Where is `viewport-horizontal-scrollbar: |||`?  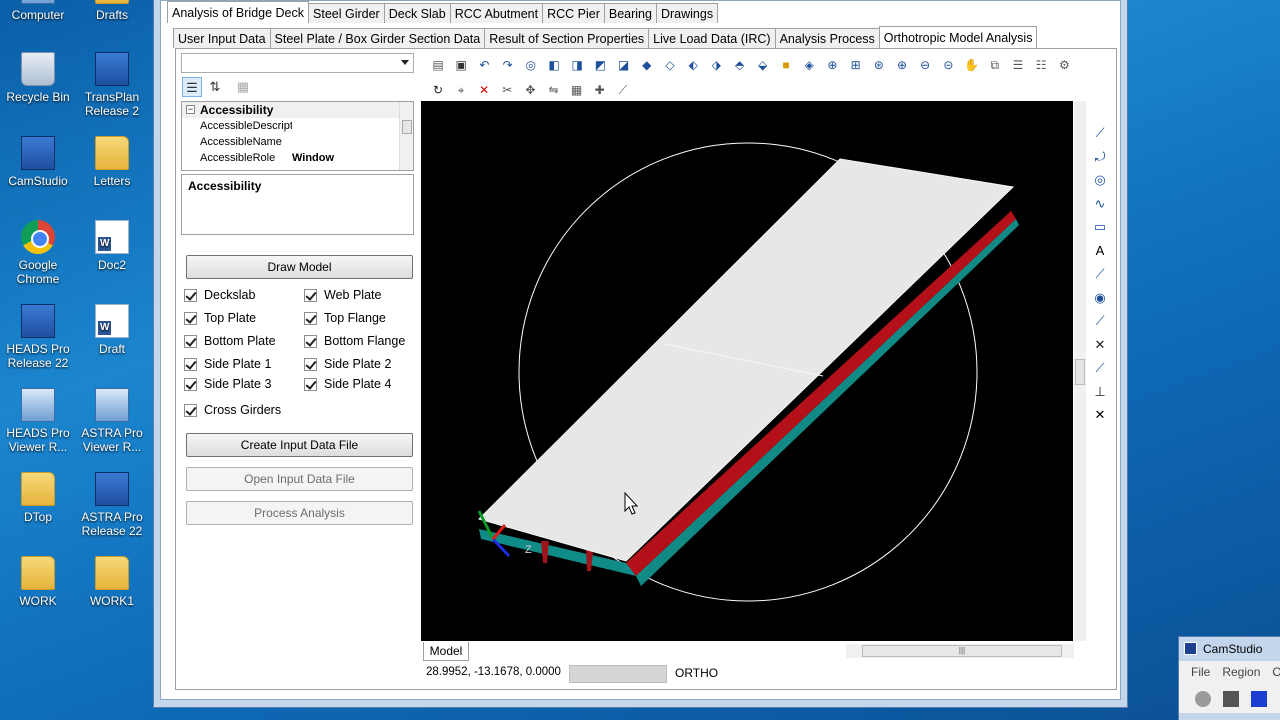 viewport-horizontal-scrollbar: ||| is located at coordinates (960, 651).